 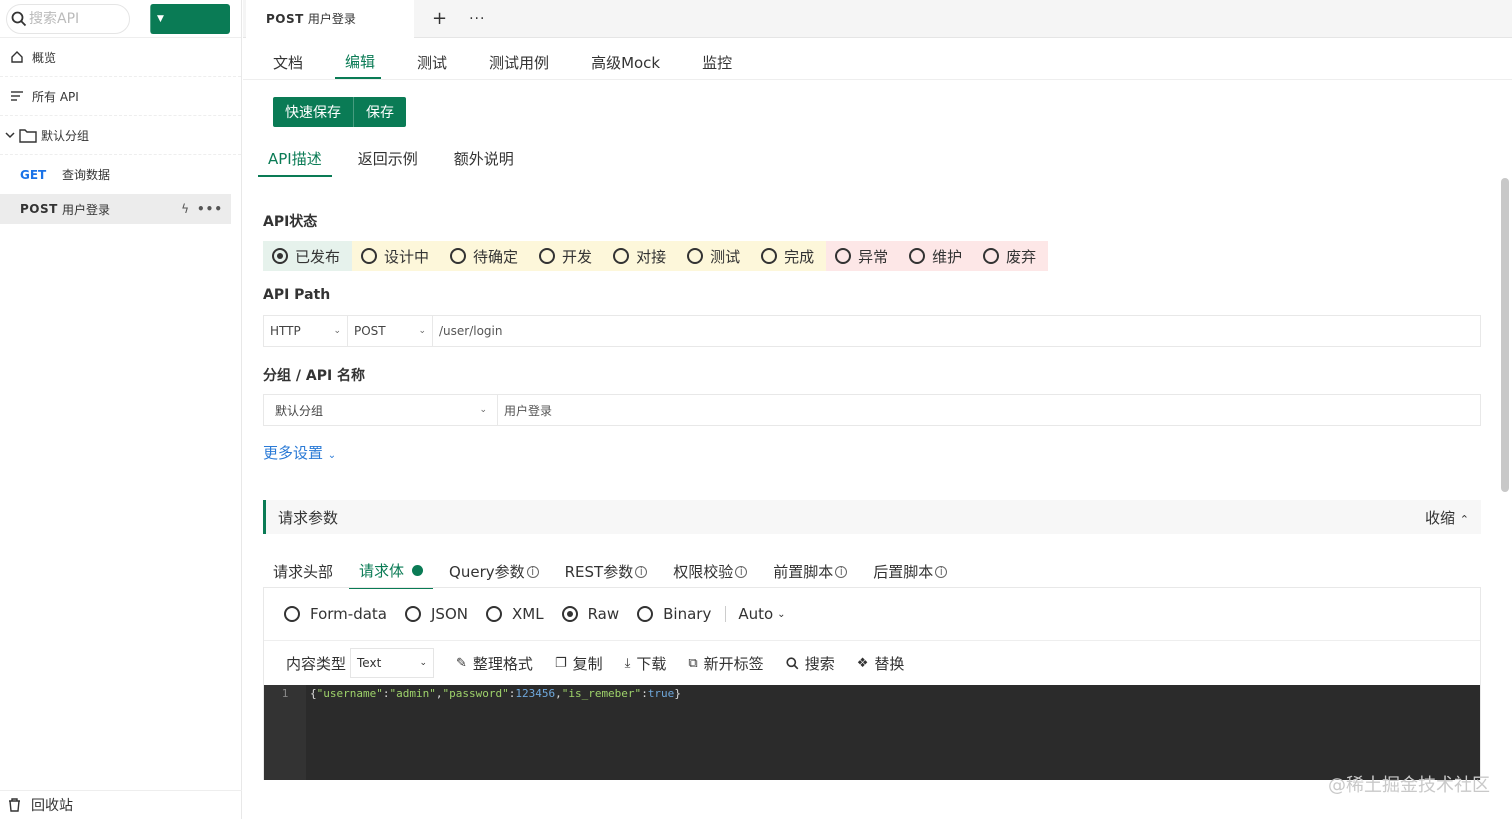 I want to click on json-key: "username", so click(x=349, y=693).